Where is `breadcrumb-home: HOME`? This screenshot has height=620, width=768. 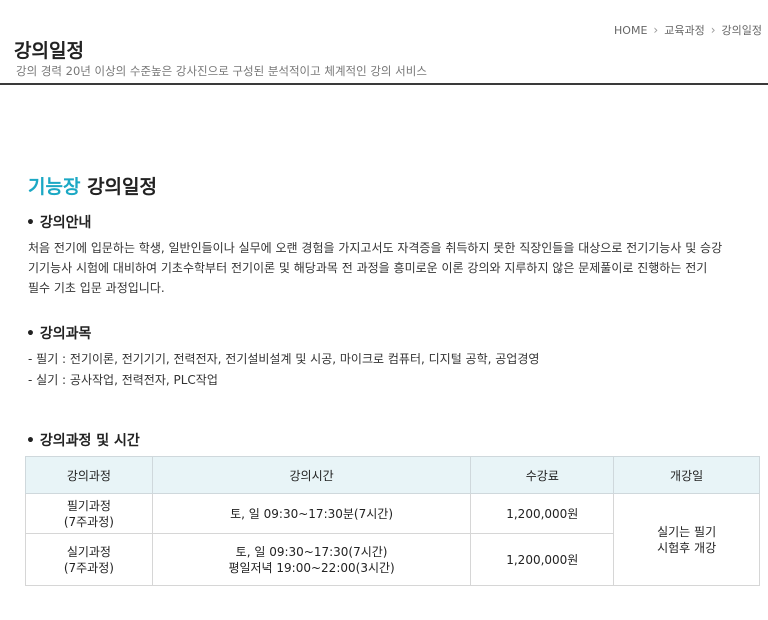
breadcrumb-home: HOME is located at coordinates (630, 30).